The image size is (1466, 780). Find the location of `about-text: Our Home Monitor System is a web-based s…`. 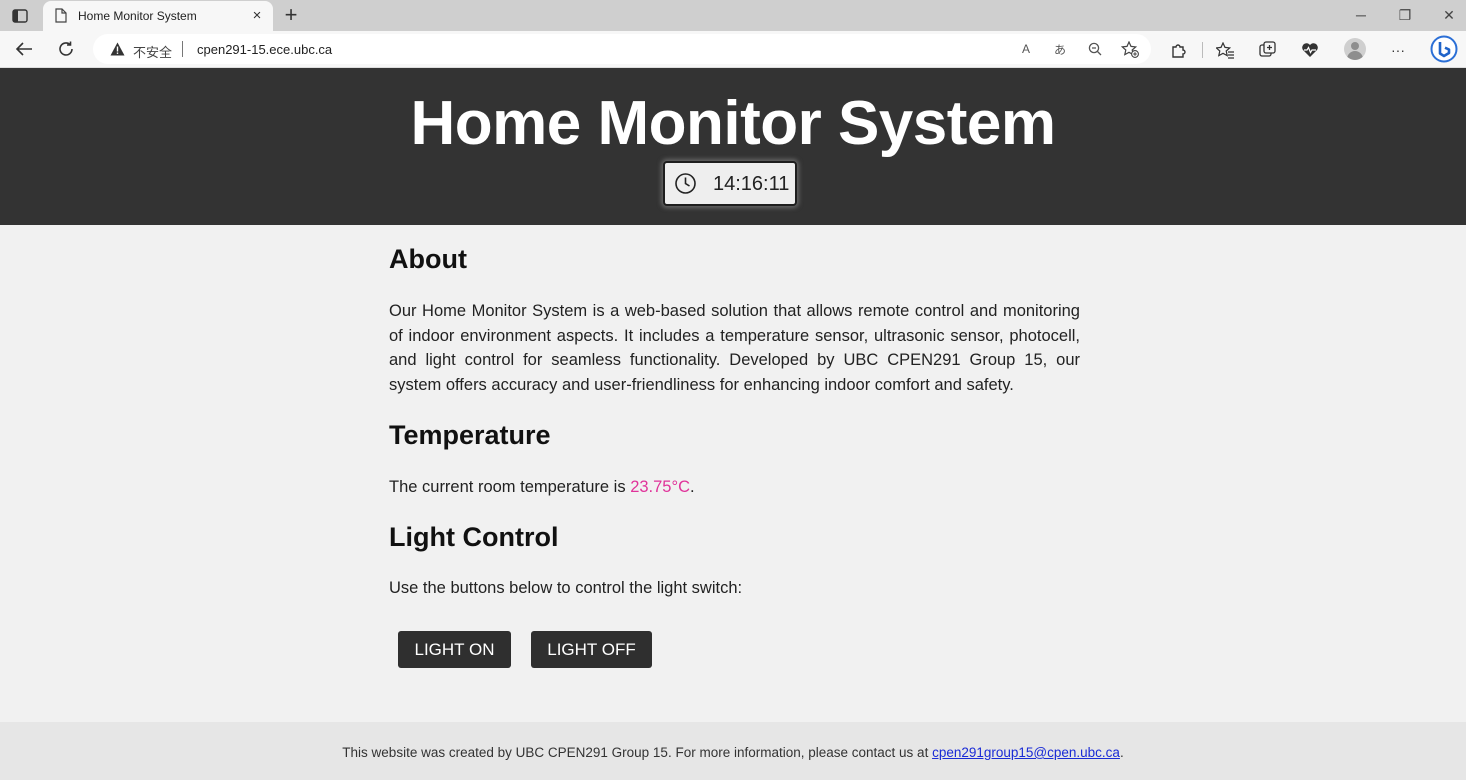

about-text: Our Home Monitor System is a web-based s… is located at coordinates (734, 348).